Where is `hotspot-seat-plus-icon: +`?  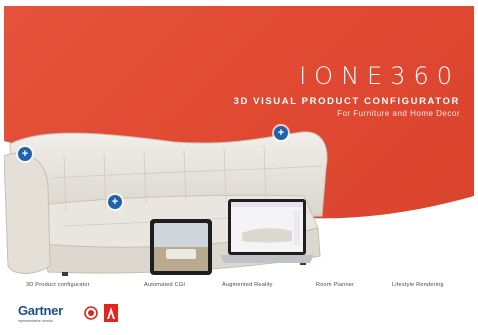 hotspot-seat-plus-icon: + is located at coordinates (115, 202).